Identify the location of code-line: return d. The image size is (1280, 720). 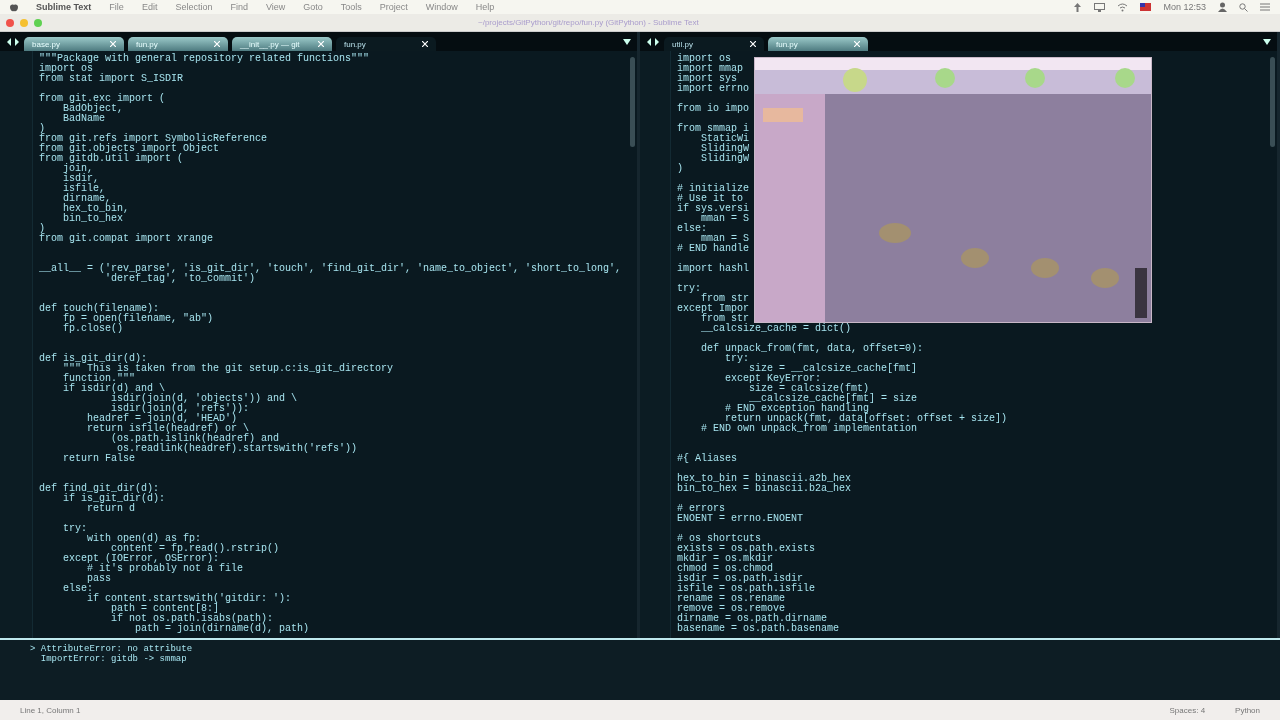
(111, 509).